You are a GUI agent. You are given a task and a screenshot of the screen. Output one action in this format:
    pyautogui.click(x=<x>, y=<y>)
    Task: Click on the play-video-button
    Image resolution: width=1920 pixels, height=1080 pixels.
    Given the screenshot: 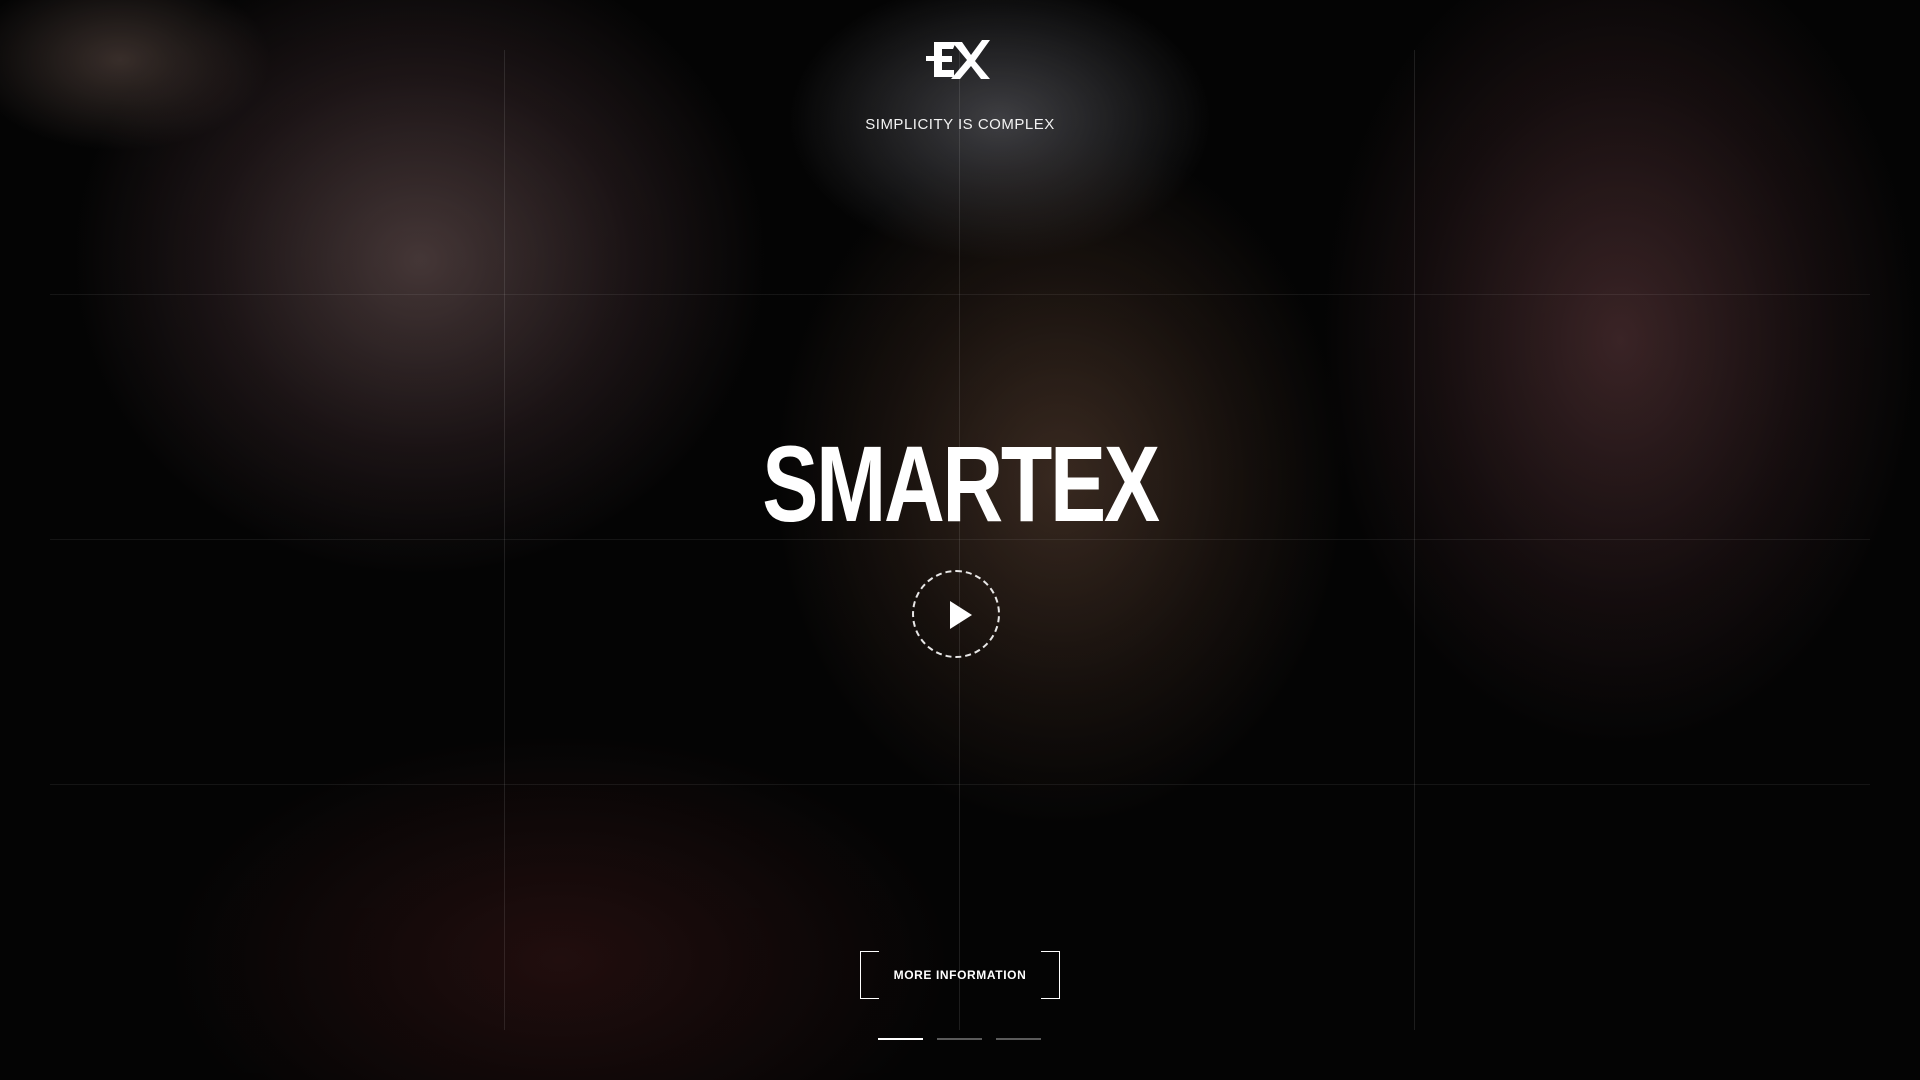 What is the action you would take?
    pyautogui.click(x=956, y=614)
    